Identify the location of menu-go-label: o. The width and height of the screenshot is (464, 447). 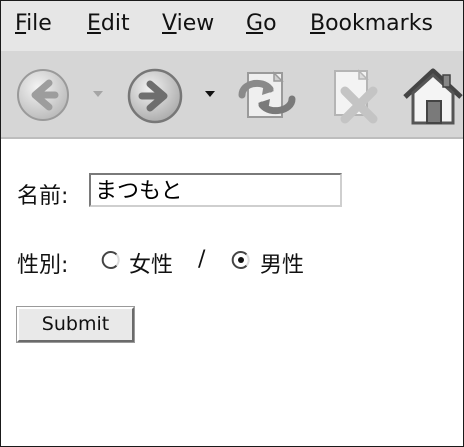
(270, 23).